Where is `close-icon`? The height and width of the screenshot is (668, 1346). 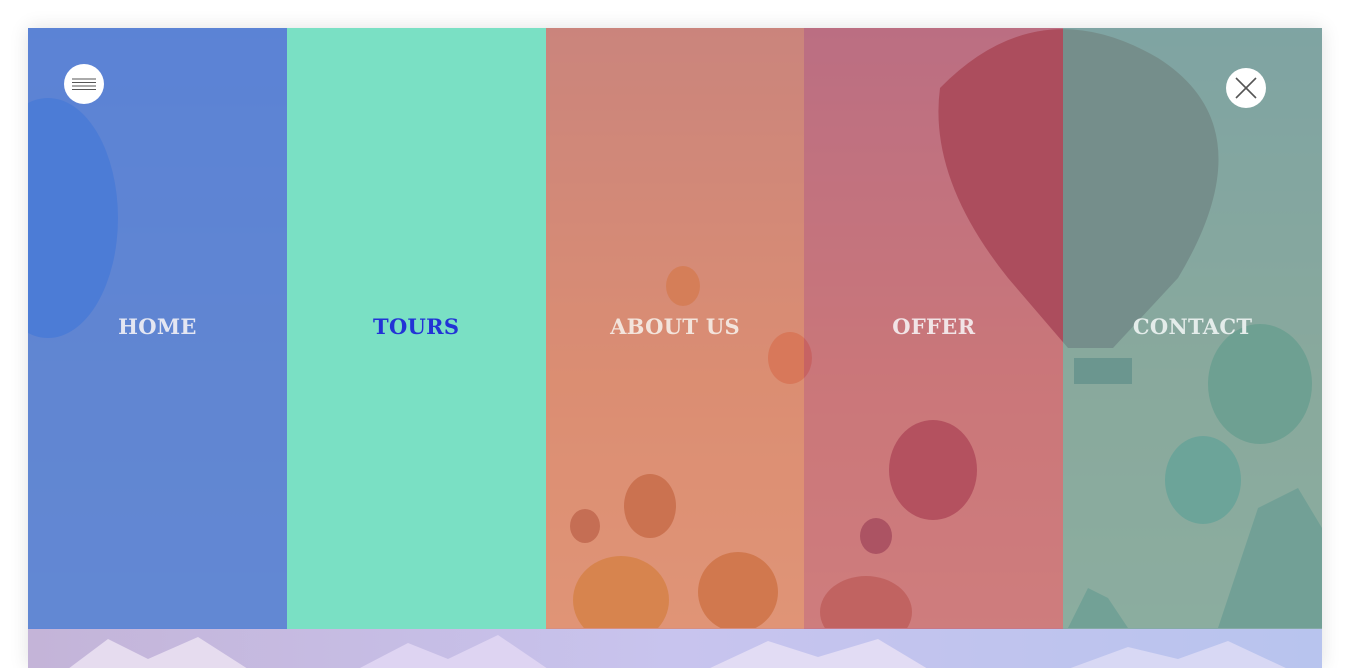 close-icon is located at coordinates (1246, 88).